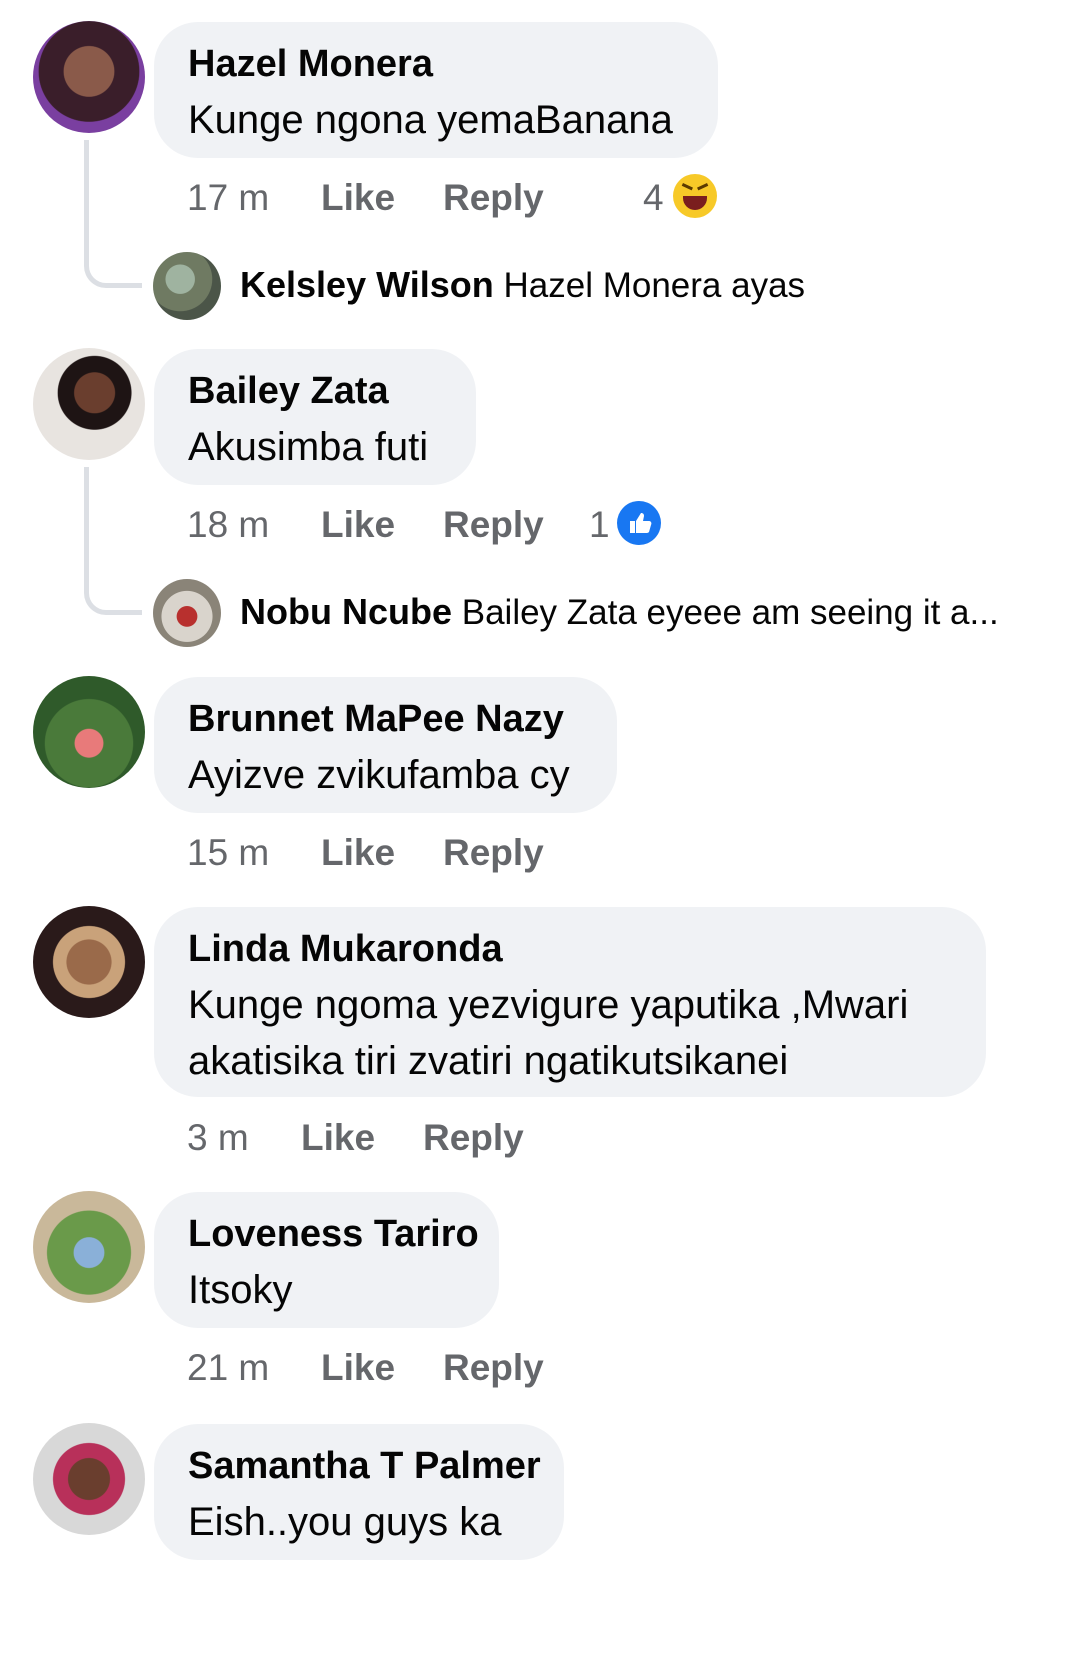 This screenshot has height=1663, width=1080. I want to click on avatar-brunnet-mapee-nazy, so click(89, 732).